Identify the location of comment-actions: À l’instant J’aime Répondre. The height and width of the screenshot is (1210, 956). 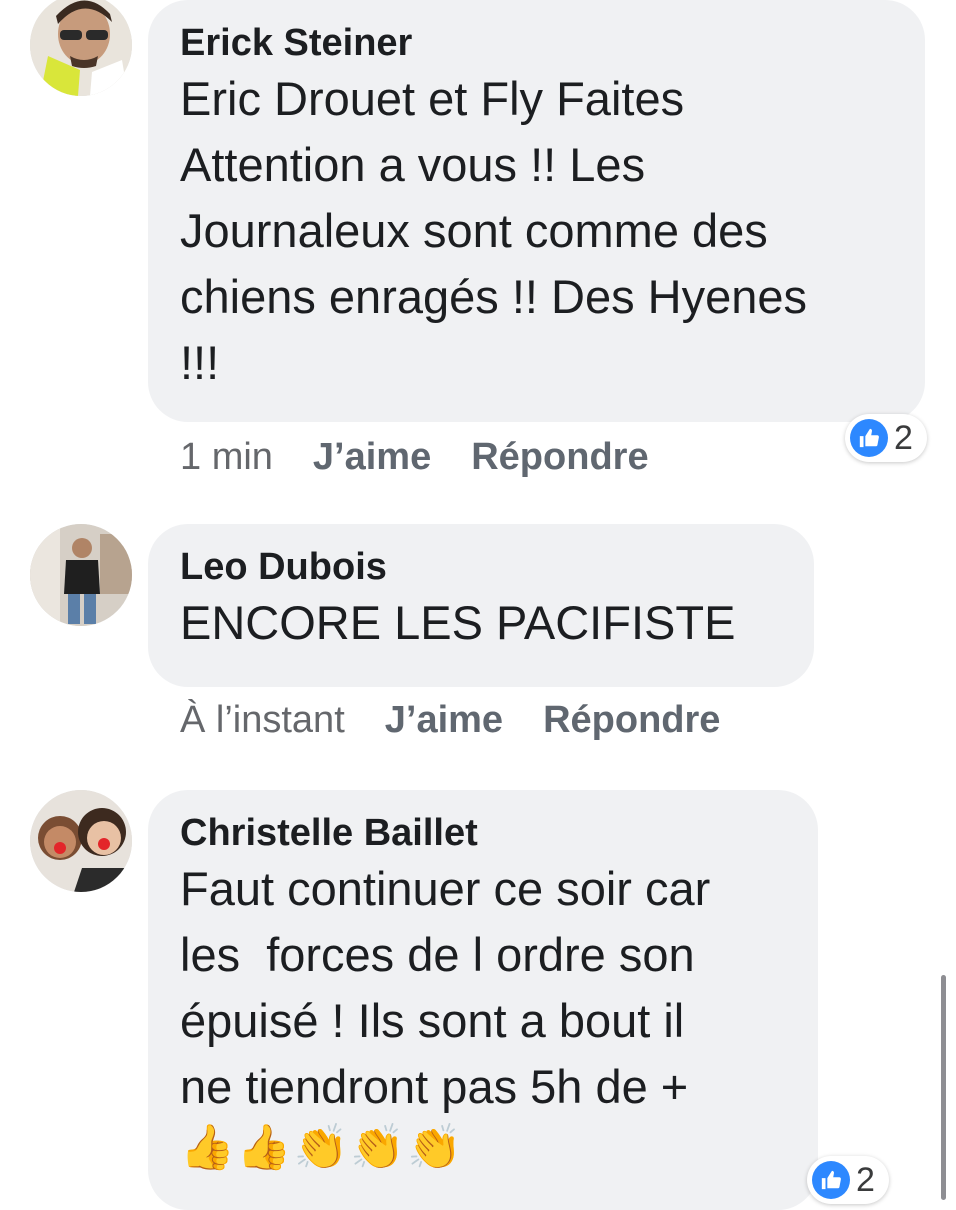
(470, 720).